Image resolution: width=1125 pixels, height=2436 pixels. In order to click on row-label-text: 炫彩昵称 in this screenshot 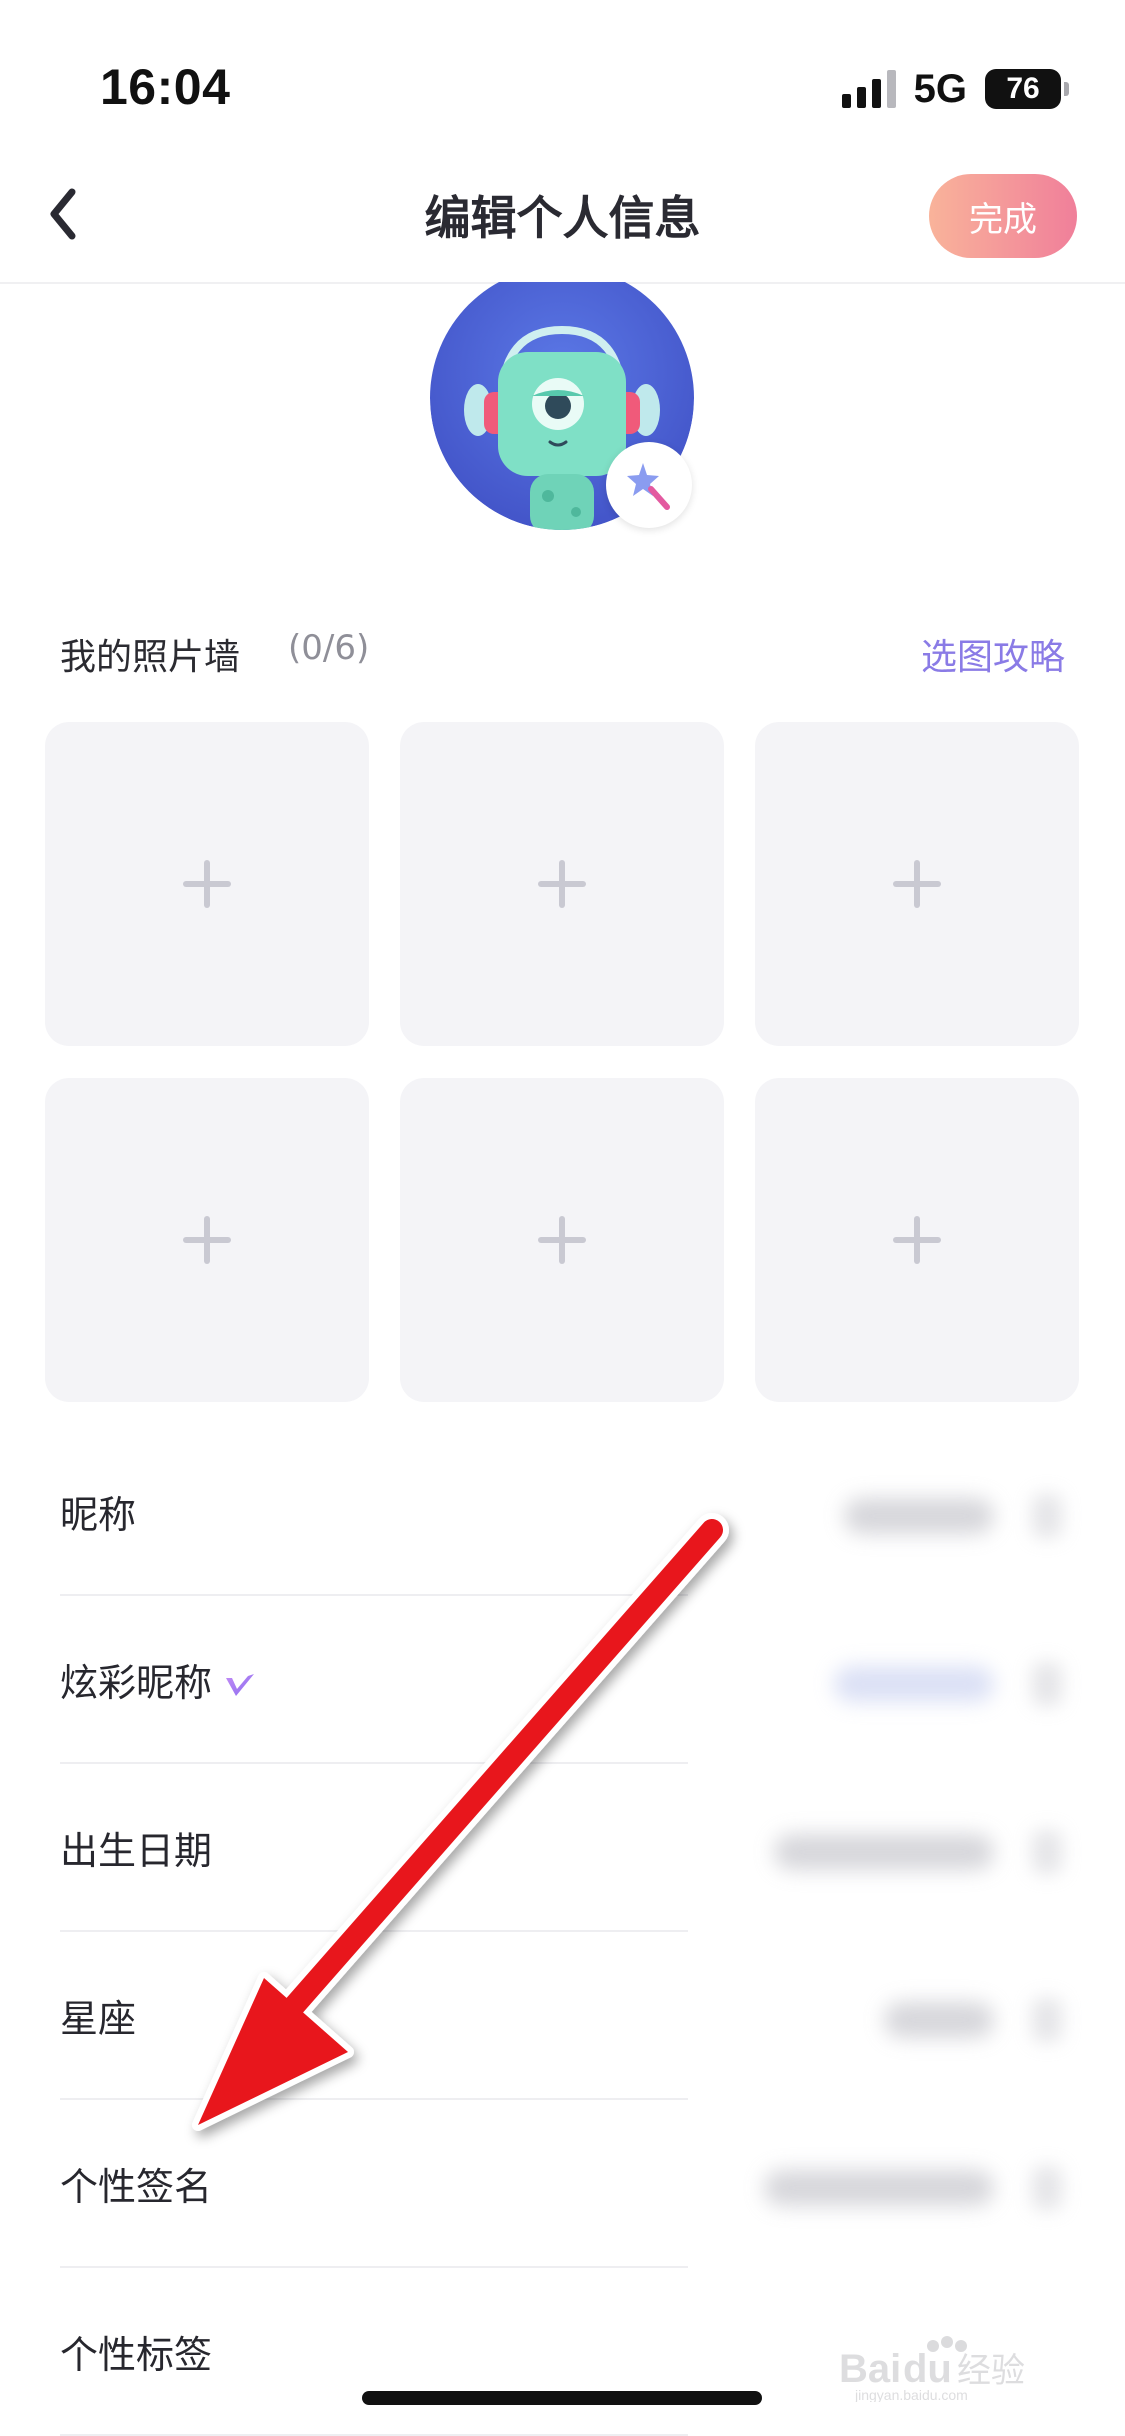, I will do `click(136, 1683)`.